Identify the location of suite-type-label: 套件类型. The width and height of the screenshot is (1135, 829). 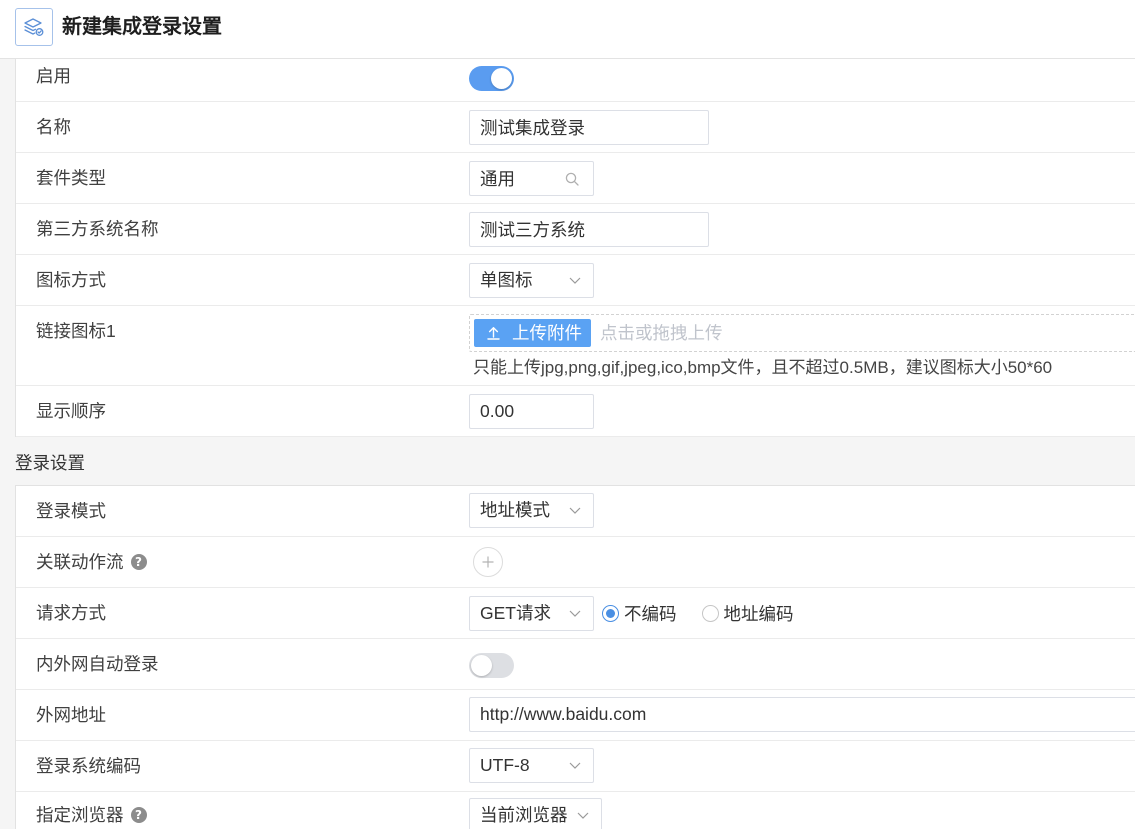
(71, 178).